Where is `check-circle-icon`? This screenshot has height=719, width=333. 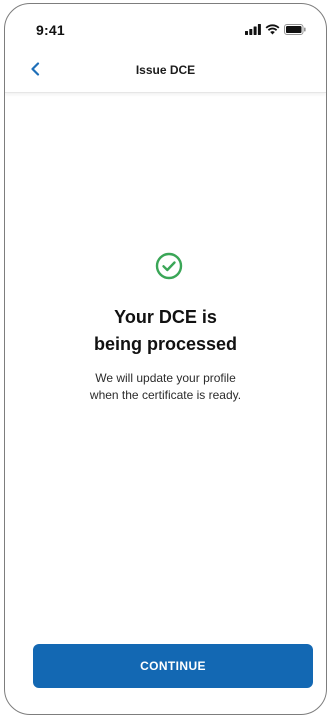 check-circle-icon is located at coordinates (169, 266).